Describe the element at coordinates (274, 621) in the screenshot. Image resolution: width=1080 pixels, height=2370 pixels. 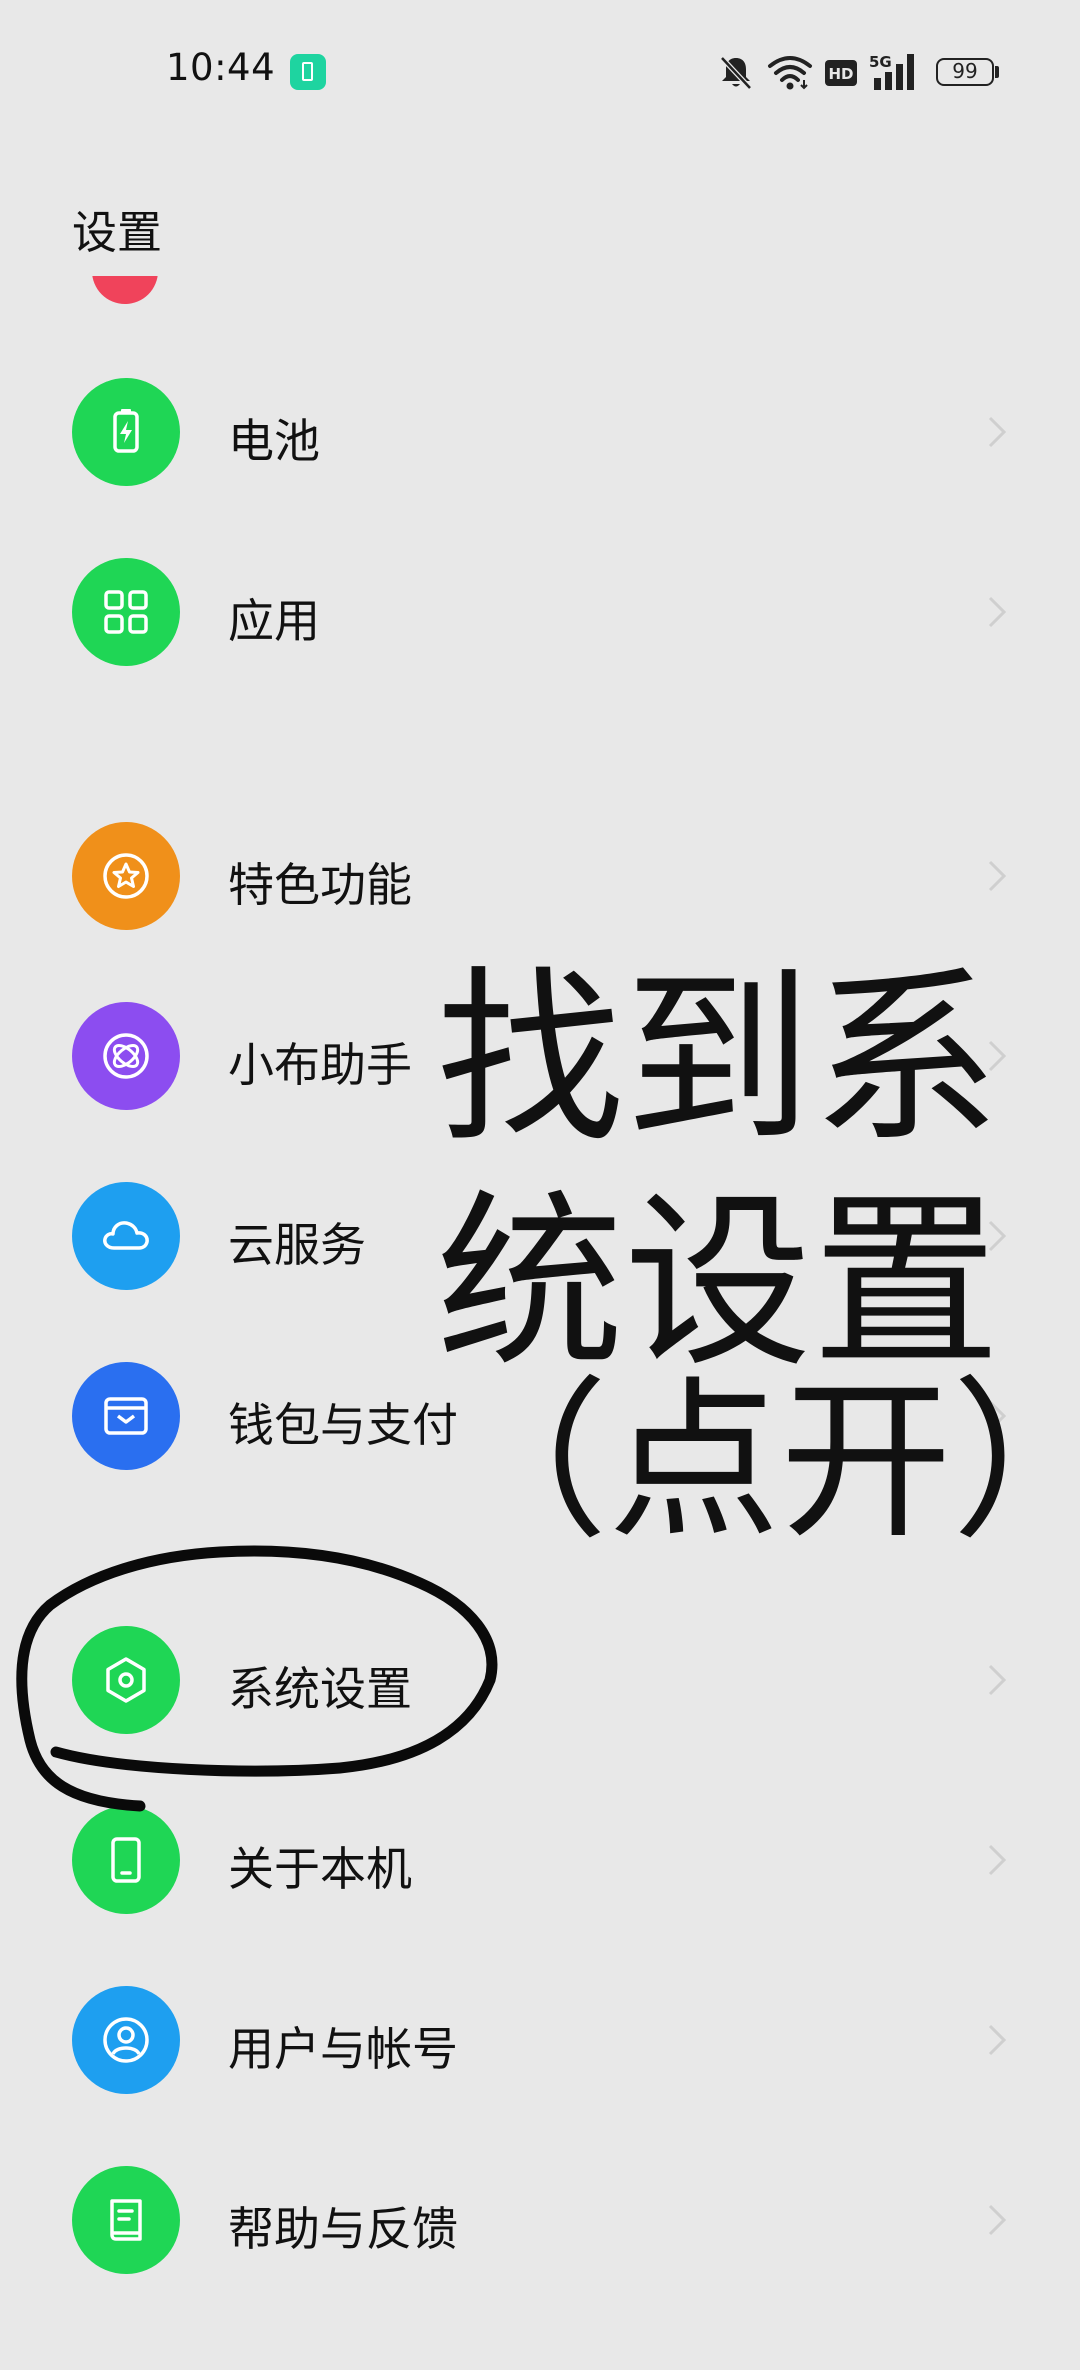
I see `settings-item-label: 应用` at that location.